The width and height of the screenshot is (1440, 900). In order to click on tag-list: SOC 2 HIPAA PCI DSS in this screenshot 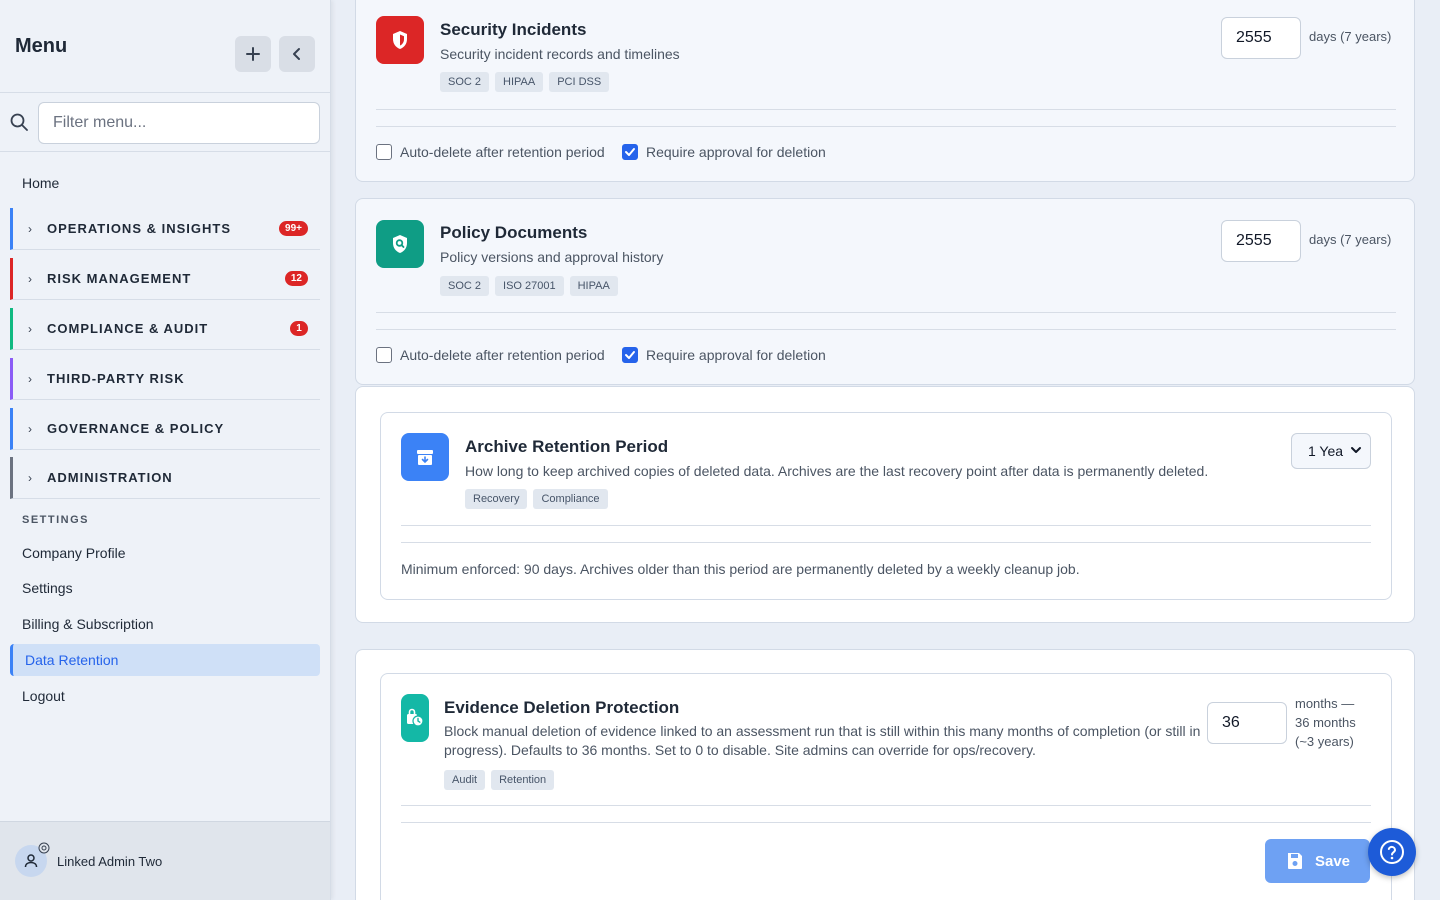, I will do `click(525, 82)`.